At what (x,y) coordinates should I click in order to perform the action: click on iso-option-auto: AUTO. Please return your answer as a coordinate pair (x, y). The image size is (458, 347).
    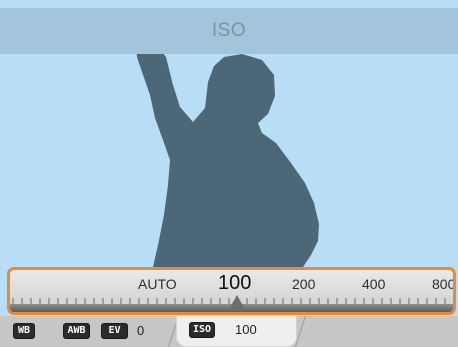
    Looking at the image, I should click on (157, 284).